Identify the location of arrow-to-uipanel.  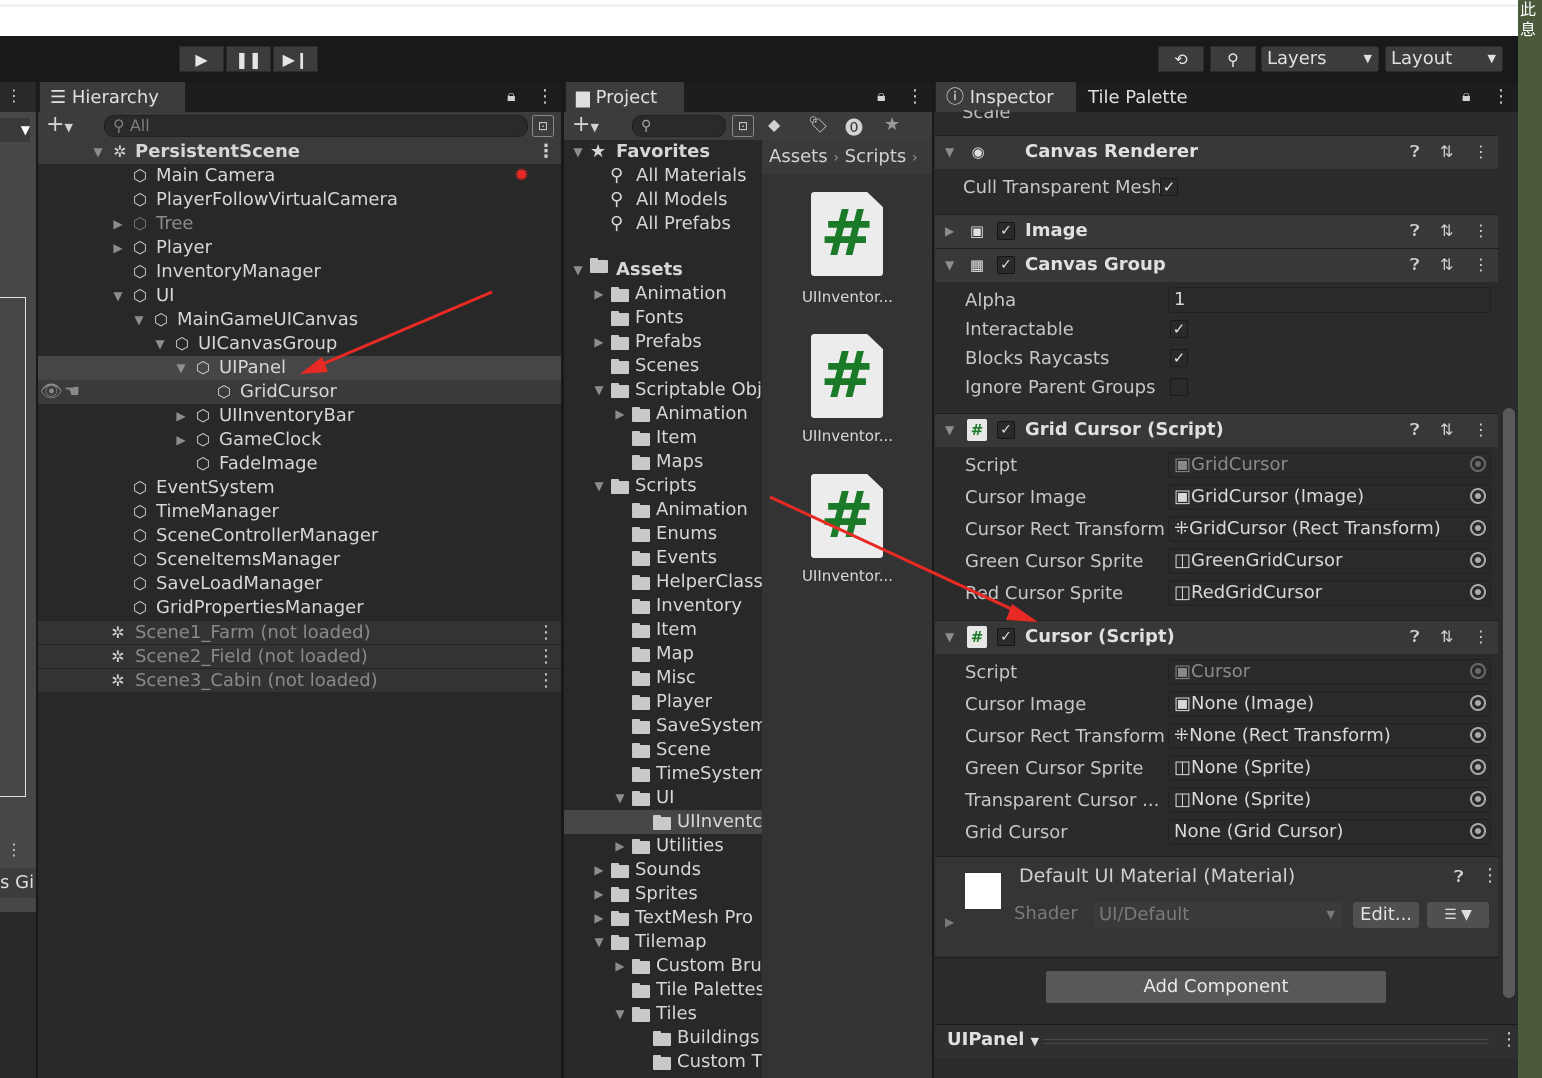
(405, 329).